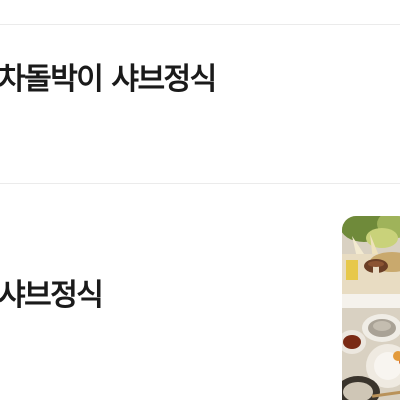  What do you see at coordinates (371, 308) in the screenshot?
I see `menu-item-photo` at bounding box center [371, 308].